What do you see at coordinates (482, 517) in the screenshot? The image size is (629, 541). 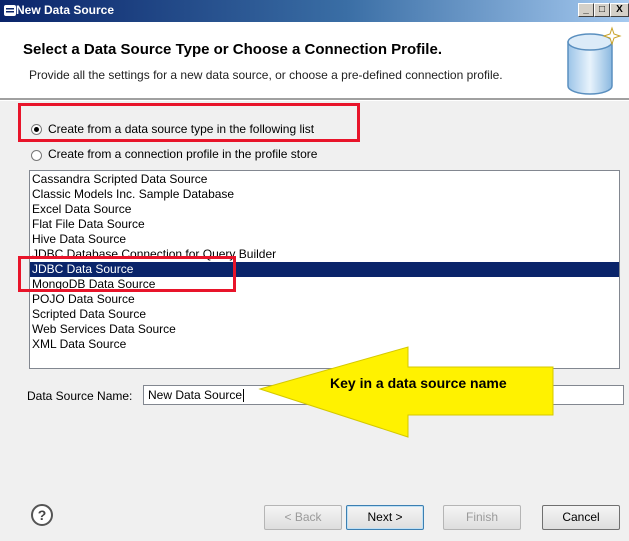 I see `finish-button: Finish` at bounding box center [482, 517].